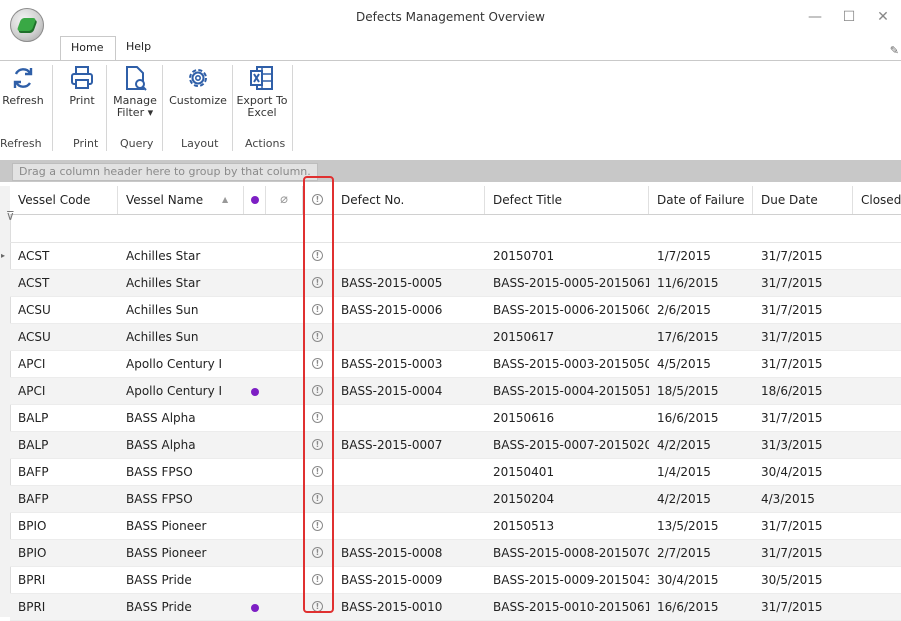 The height and width of the screenshot is (621, 901). I want to click on cell-defect-no: BASS-2015-0004, so click(392, 391).